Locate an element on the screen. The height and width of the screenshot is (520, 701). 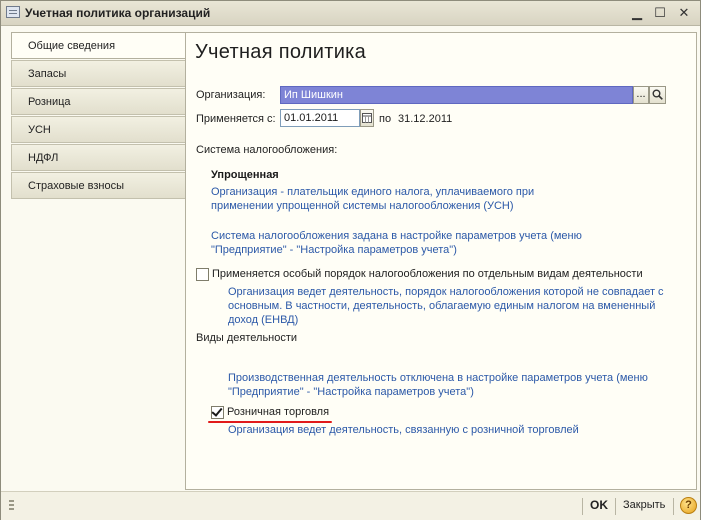
close-button: Закрыть is located at coordinates (644, 505).